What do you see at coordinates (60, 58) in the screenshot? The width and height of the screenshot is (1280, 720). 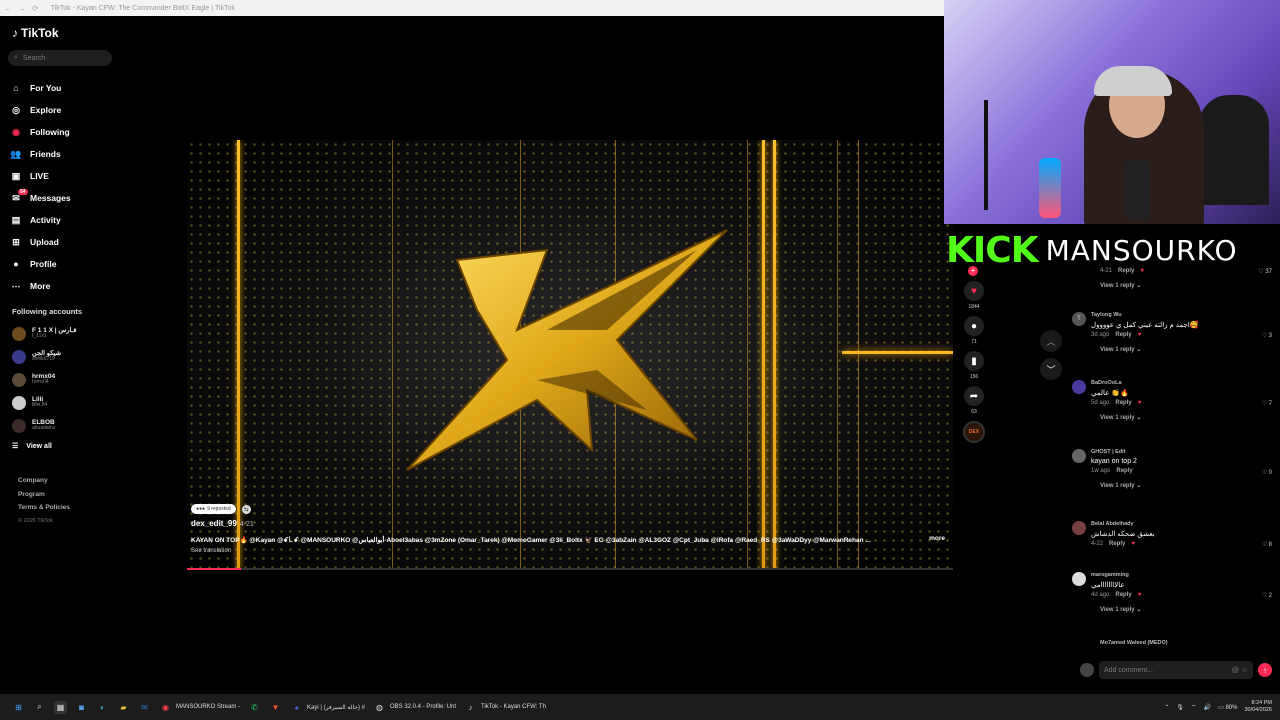 I see `search-input: ⌕ Search` at bounding box center [60, 58].